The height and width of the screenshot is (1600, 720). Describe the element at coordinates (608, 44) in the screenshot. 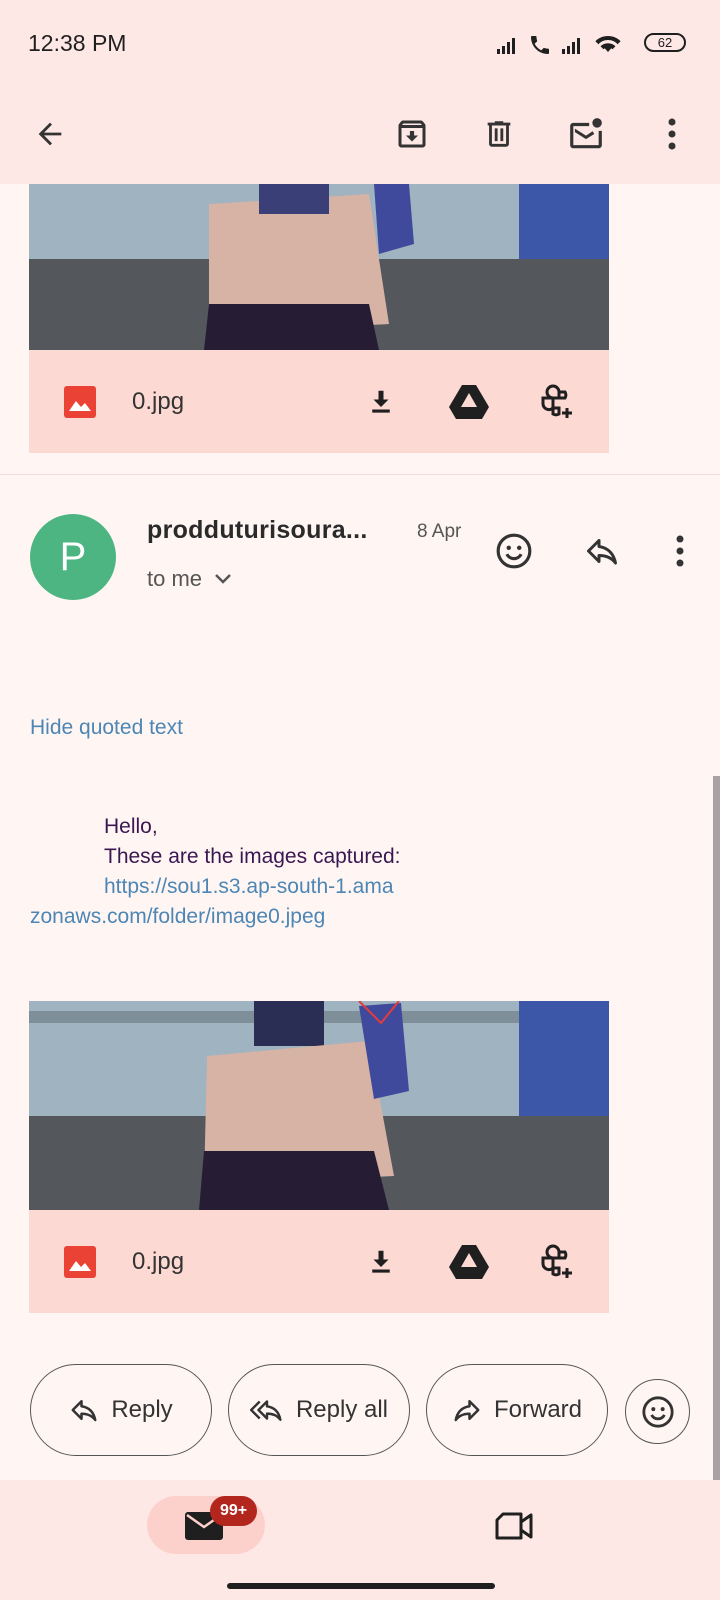

I see `wifi-icon` at that location.